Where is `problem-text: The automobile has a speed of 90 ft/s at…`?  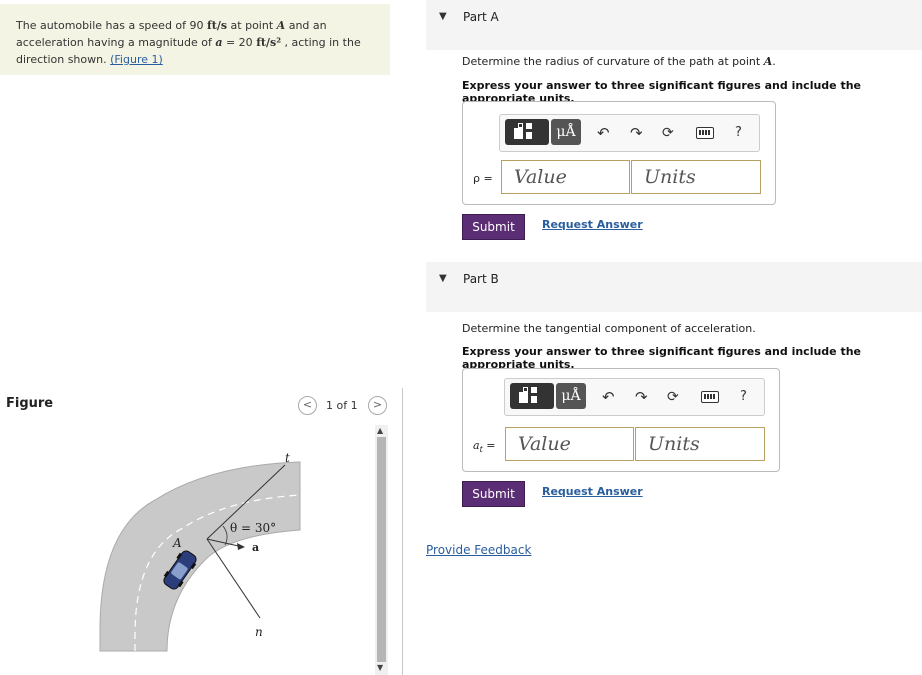
problem-text: The automobile has a speed of 90 ft/s at… is located at coordinates (188, 42).